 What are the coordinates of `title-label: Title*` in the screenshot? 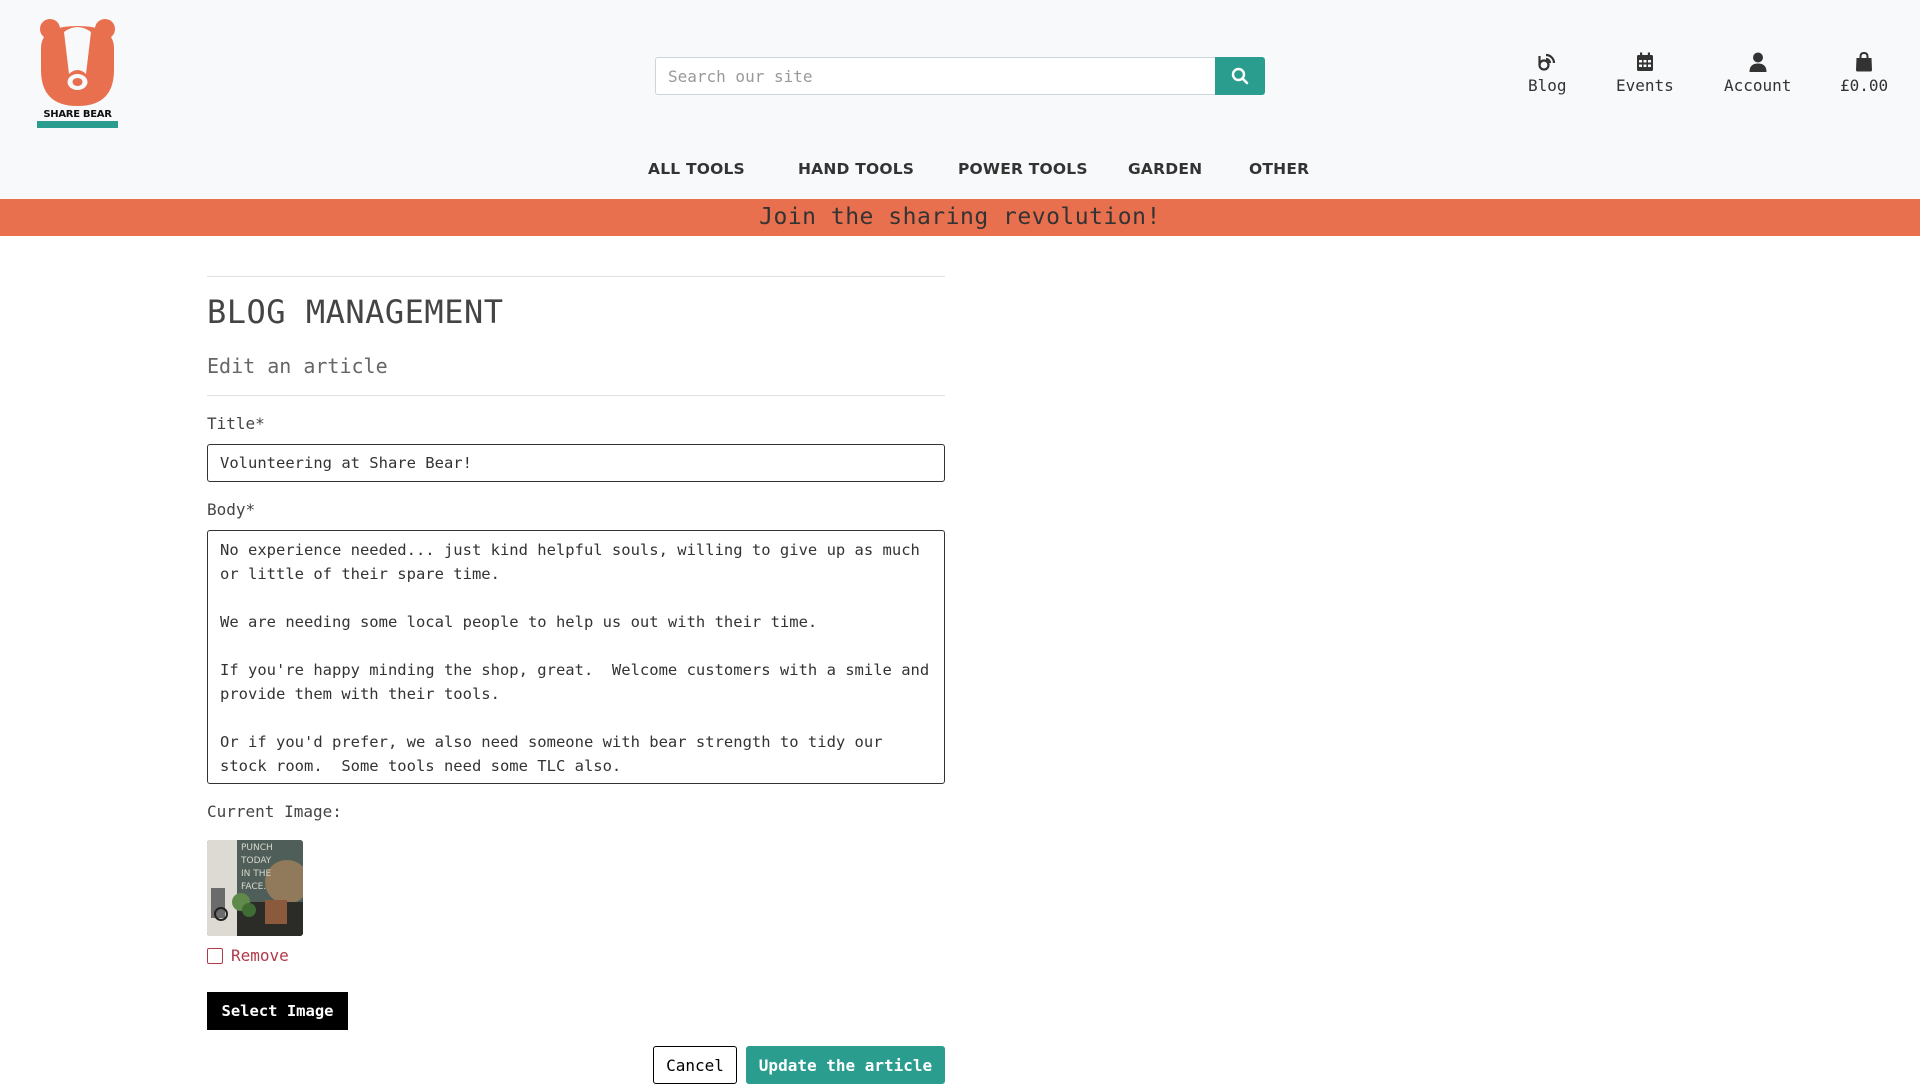 It's located at (236, 423).